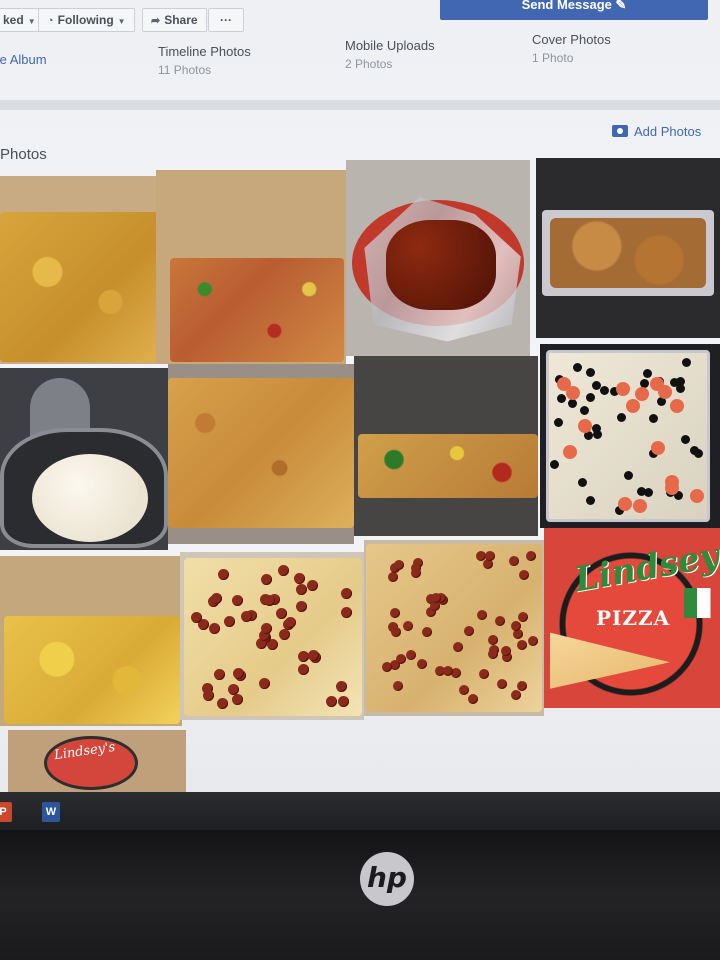  What do you see at coordinates (13, 20) in the screenshot?
I see `liked-label: ked` at bounding box center [13, 20].